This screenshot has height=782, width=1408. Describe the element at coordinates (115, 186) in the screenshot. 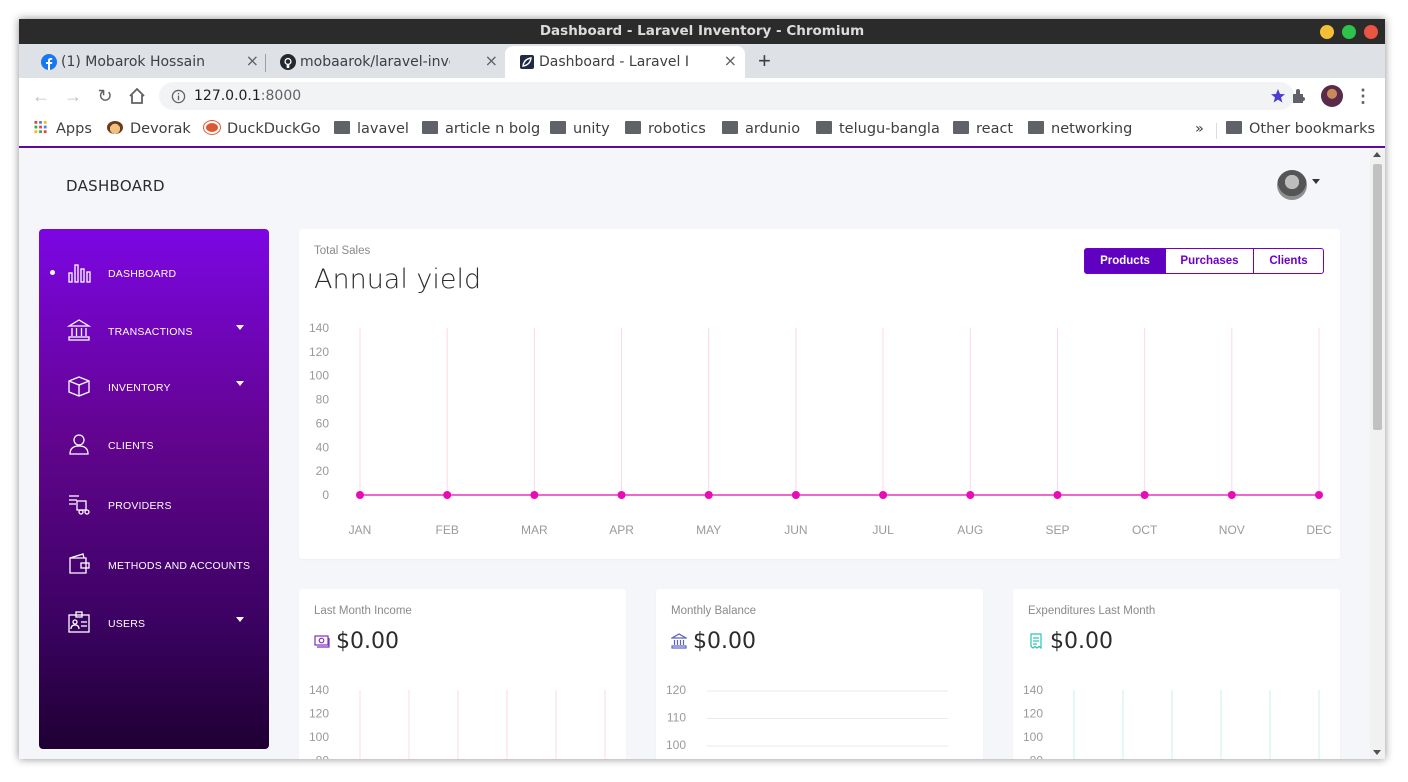

I see `page-title: DASHBOARD` at that location.